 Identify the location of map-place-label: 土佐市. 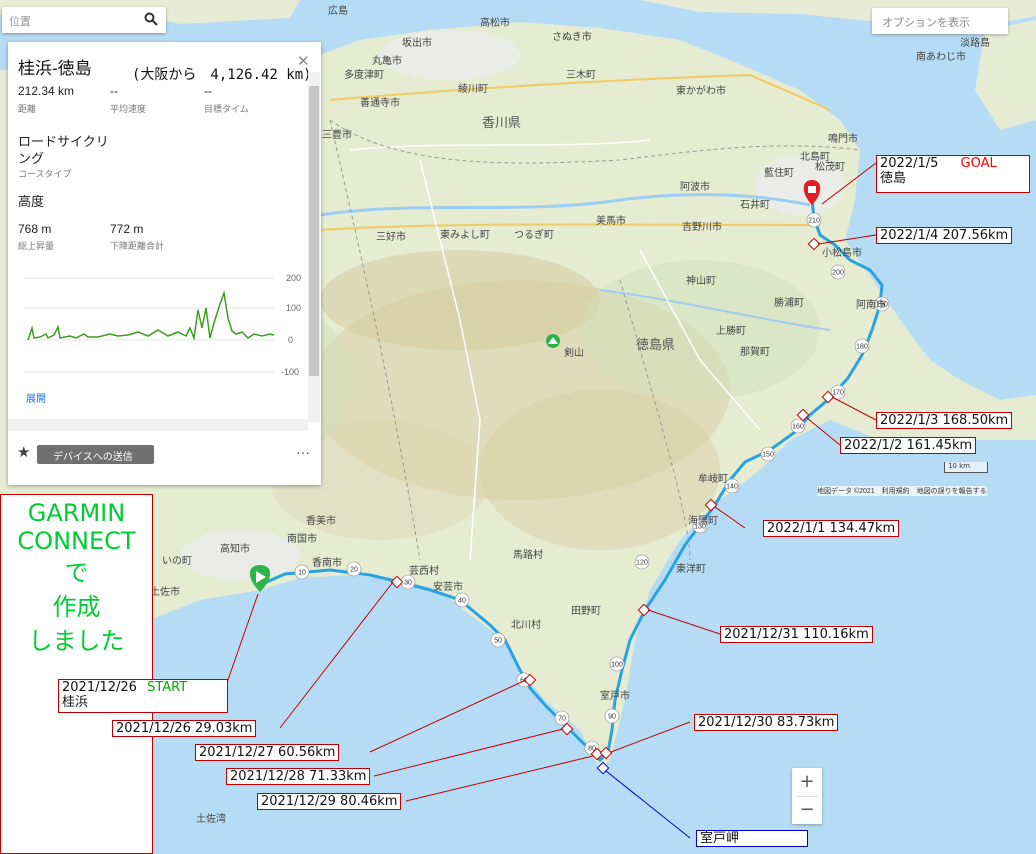
(165, 592).